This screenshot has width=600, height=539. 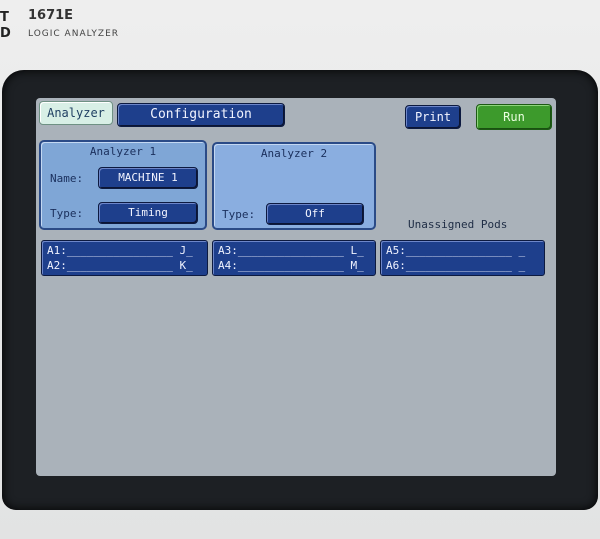 I want to click on analyzer-1-panel: Analyzer 1 Name: MACHINE 1 Type: Timing, so click(x=123, y=185).